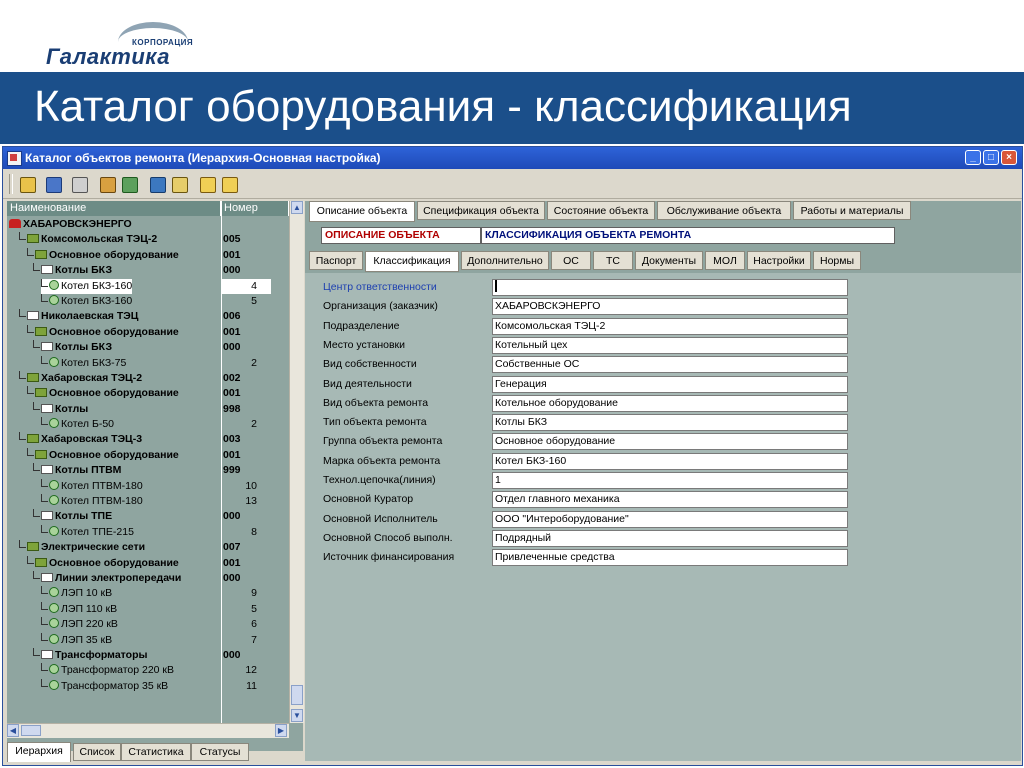 This screenshot has width=1024, height=768. What do you see at coordinates (53, 184) in the screenshot?
I see `calc-icon` at bounding box center [53, 184].